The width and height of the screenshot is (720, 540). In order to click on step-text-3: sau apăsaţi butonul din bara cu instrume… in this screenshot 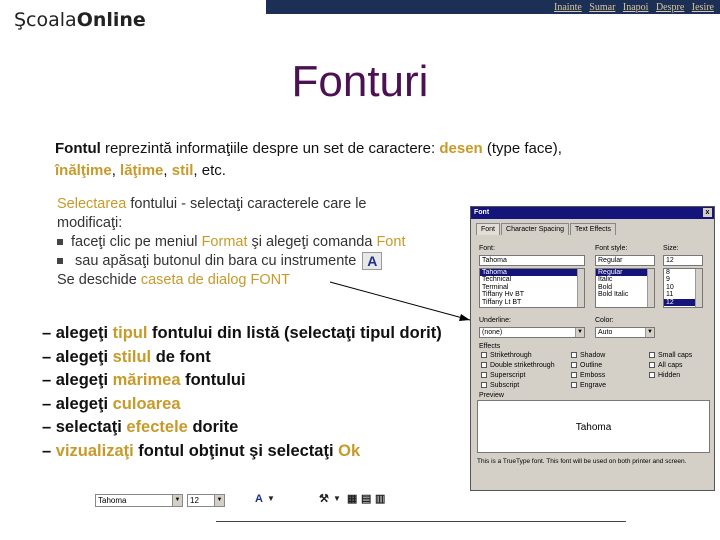, I will do `click(214, 261)`.